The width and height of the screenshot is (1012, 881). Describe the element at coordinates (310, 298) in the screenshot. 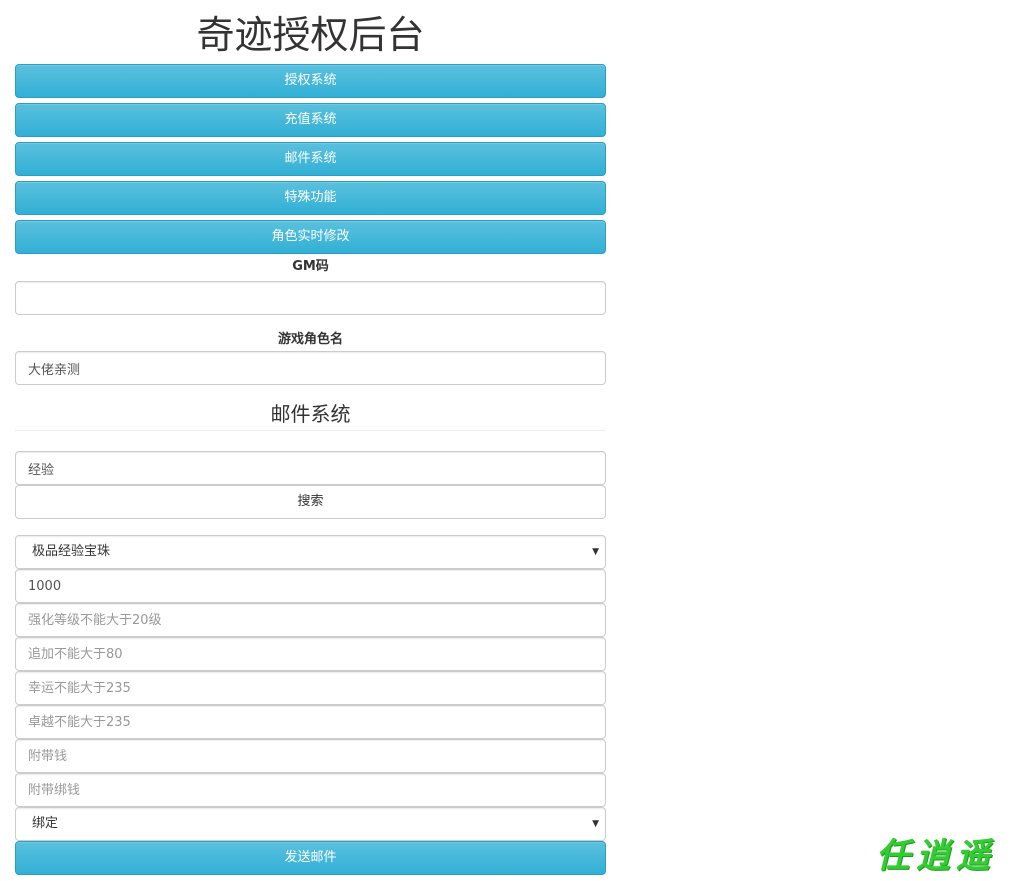

I see `gm-code-input` at that location.